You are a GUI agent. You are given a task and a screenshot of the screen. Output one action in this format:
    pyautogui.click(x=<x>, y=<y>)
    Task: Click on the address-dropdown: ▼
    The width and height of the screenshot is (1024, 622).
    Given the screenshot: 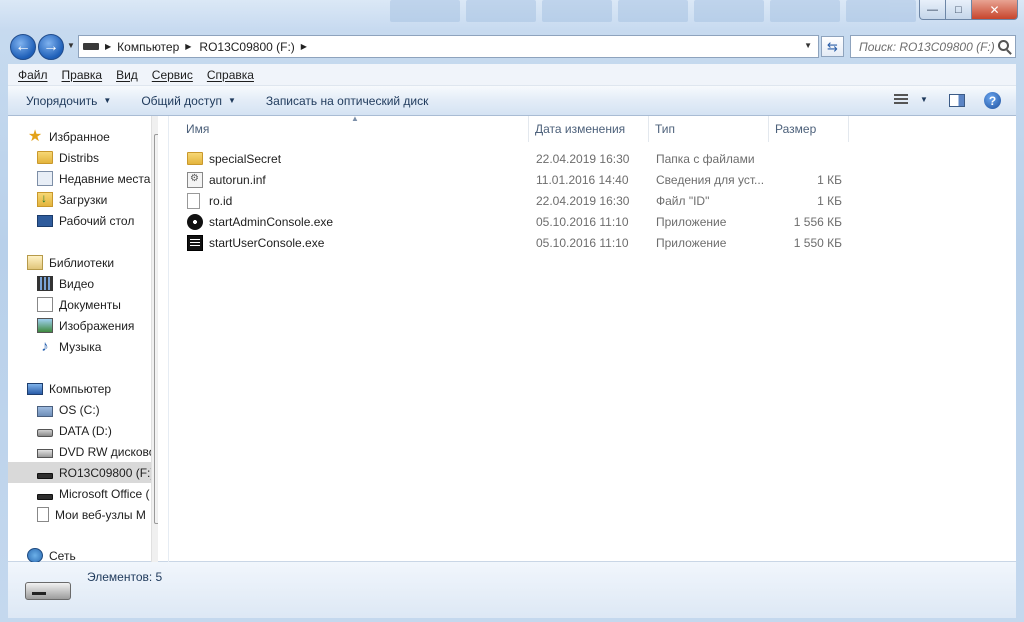 What is the action you would take?
    pyautogui.click(x=808, y=45)
    